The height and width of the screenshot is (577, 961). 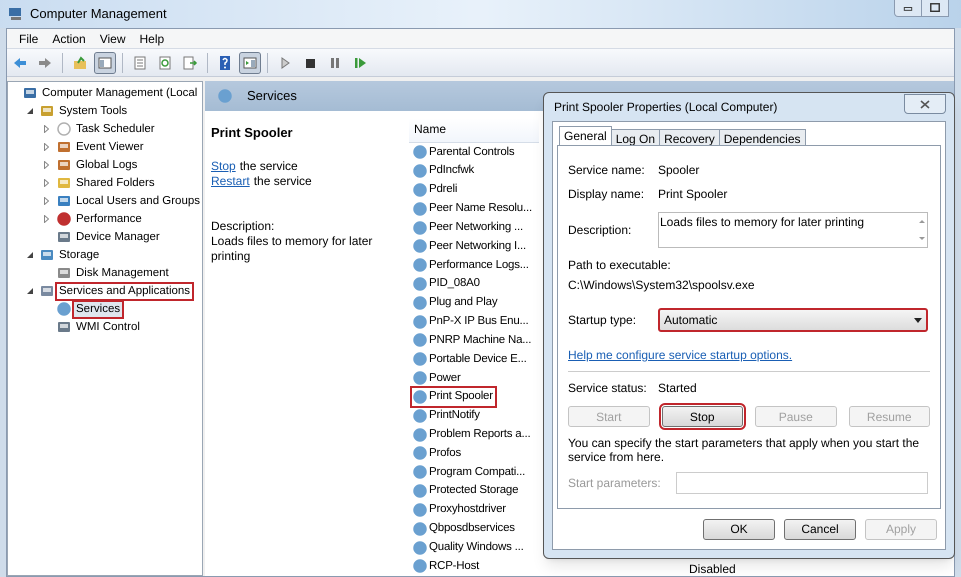 I want to click on tree-item: WMI Control, so click(x=108, y=327).